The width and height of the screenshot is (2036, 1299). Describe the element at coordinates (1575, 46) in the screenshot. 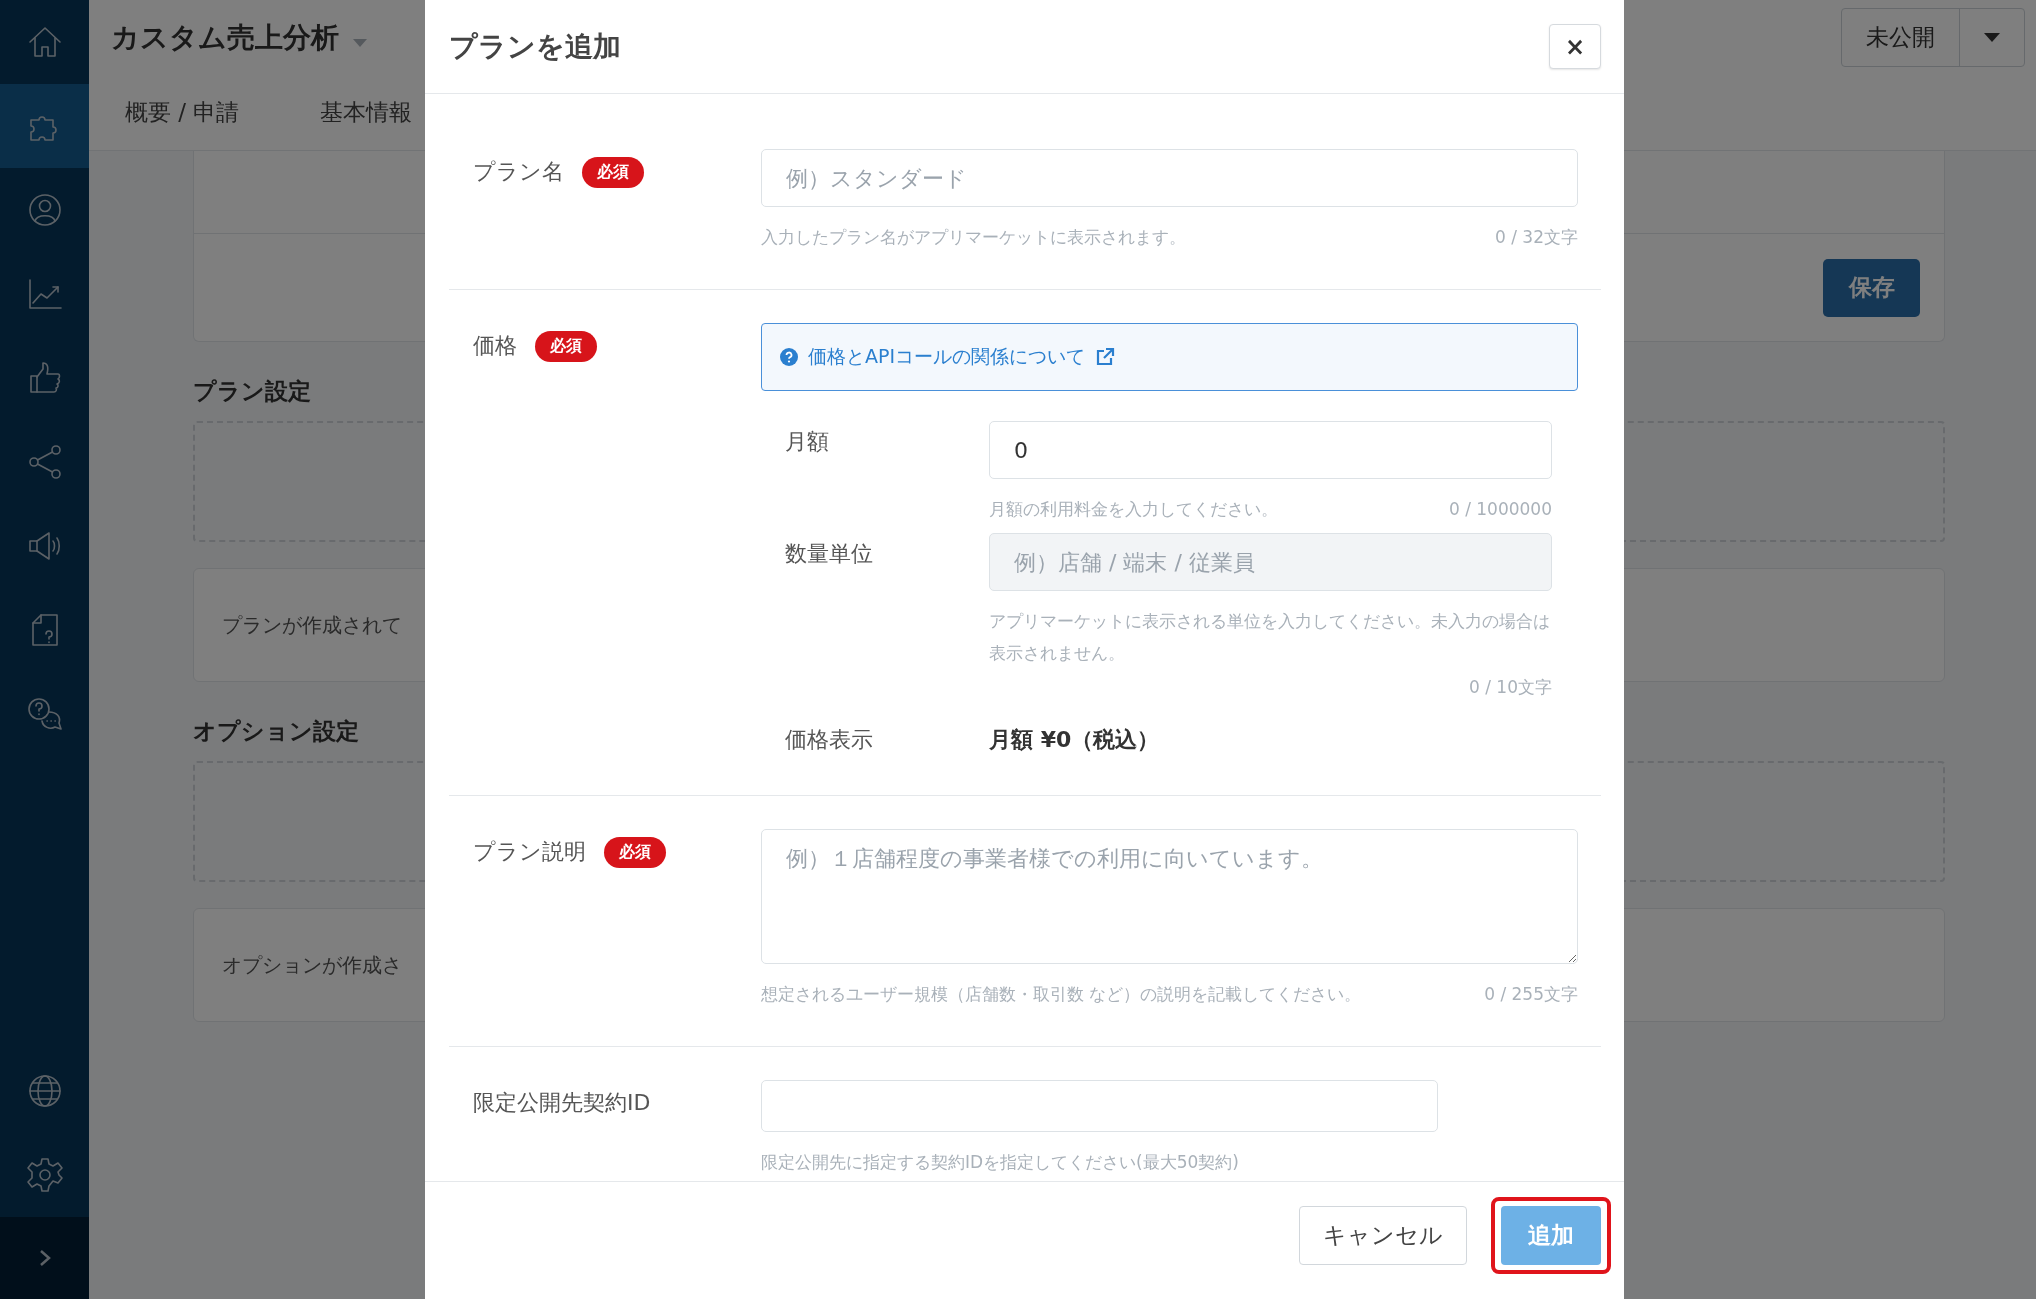

I see `close-button: ×` at that location.